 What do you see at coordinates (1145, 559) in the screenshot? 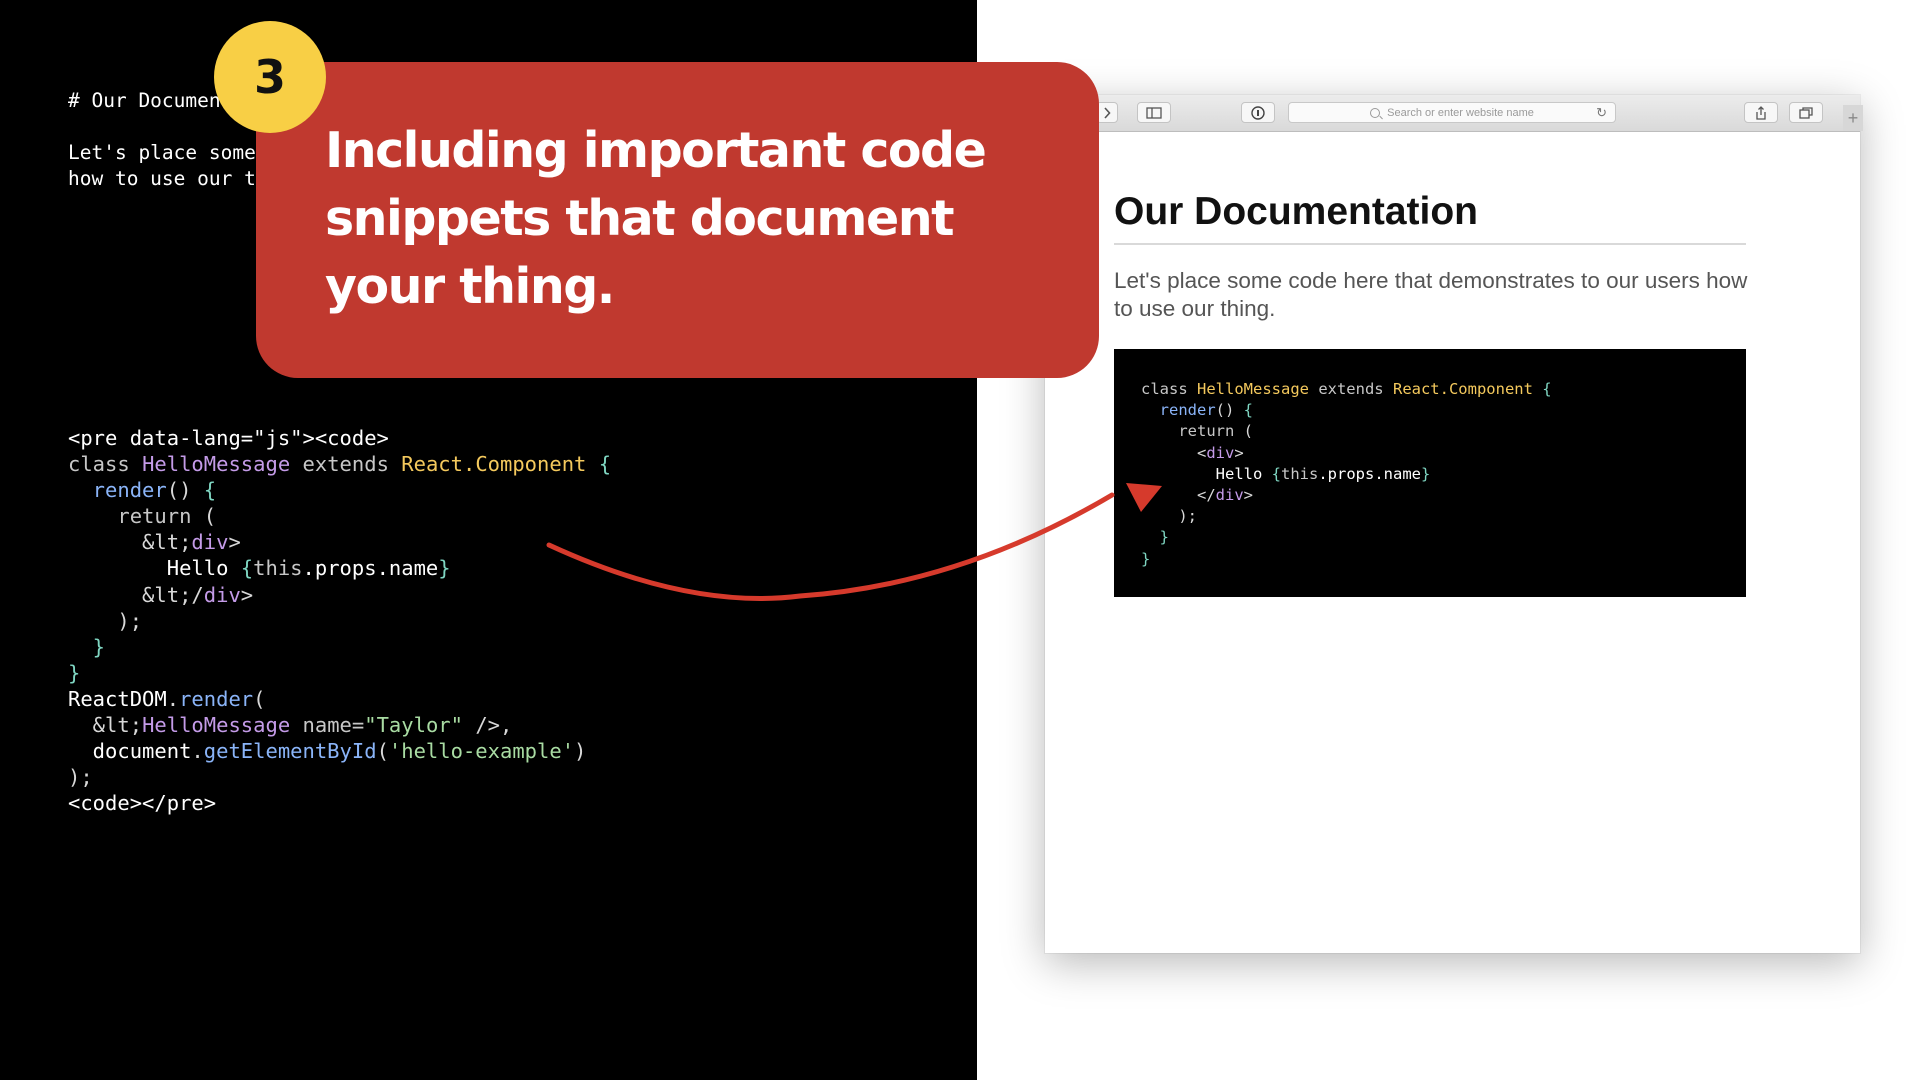
I see `rendered-code-line: }` at bounding box center [1145, 559].